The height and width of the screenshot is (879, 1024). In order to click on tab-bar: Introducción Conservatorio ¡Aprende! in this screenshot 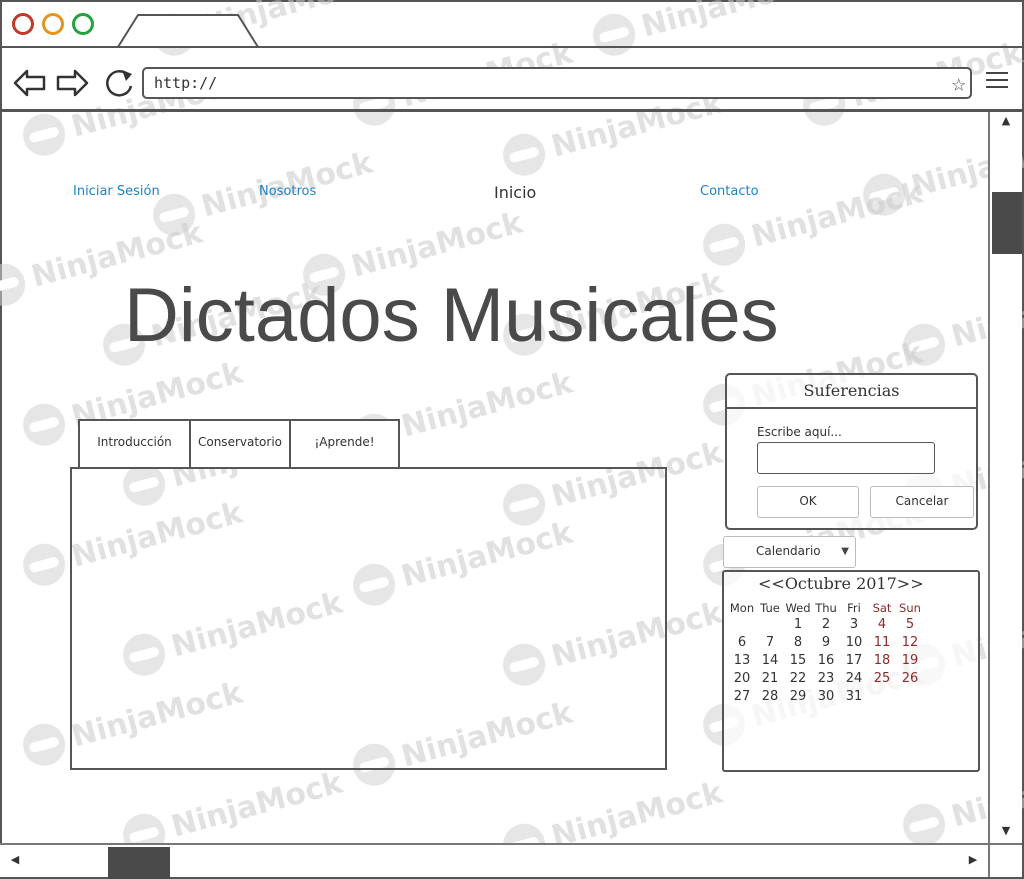, I will do `click(239, 444)`.